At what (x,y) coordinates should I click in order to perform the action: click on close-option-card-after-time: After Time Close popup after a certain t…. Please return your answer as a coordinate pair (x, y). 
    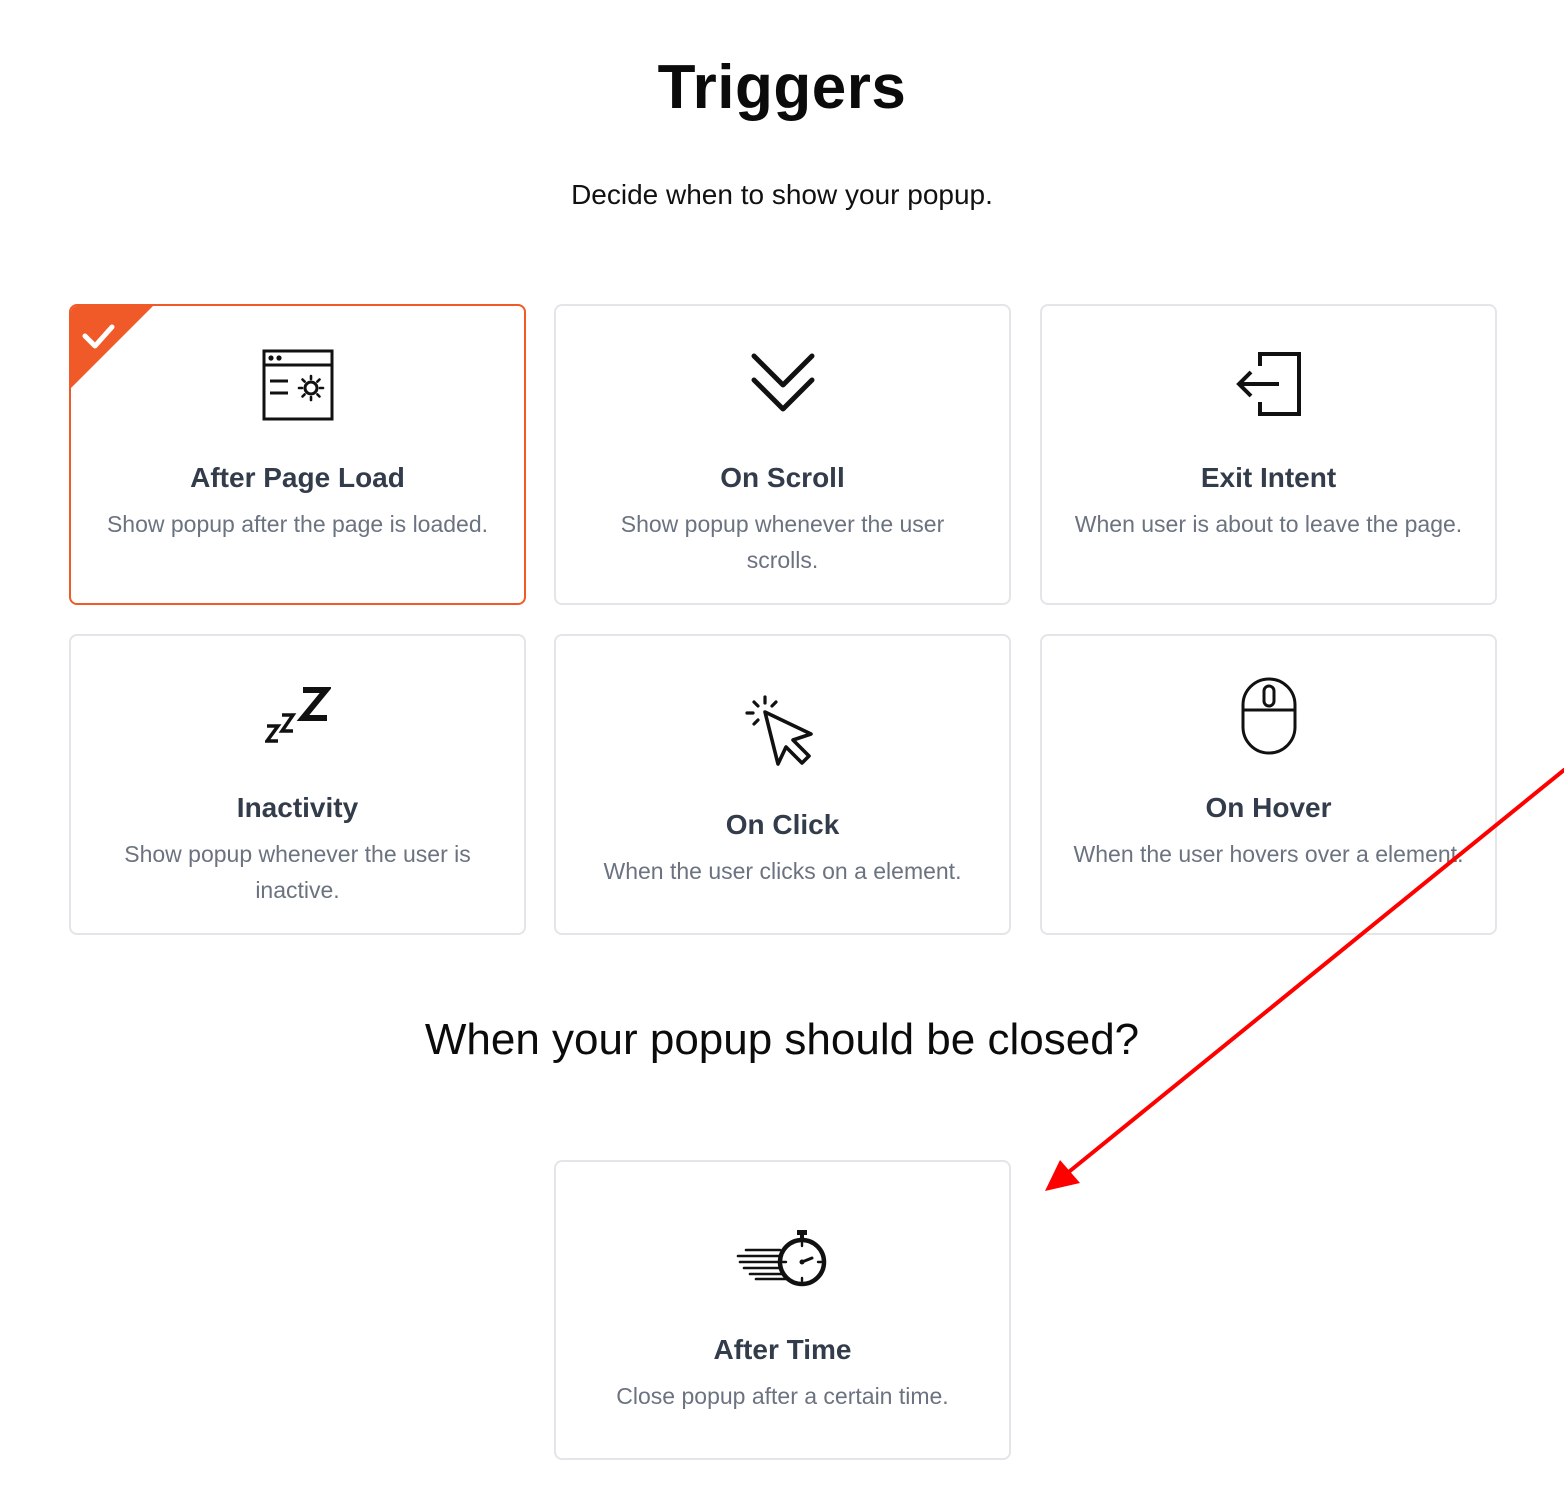
    Looking at the image, I should click on (782, 1310).